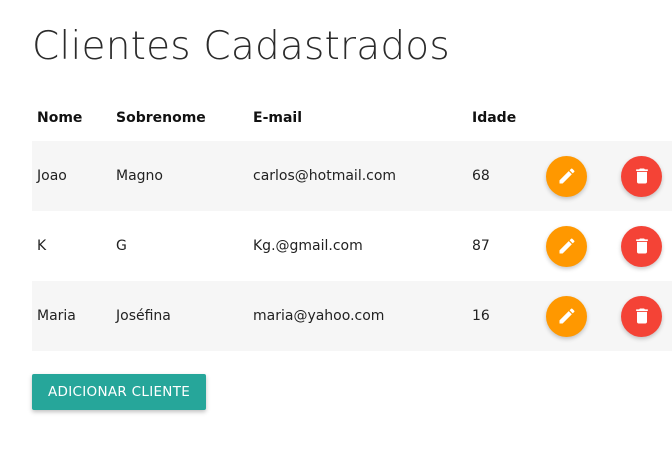 This screenshot has height=455, width=672. What do you see at coordinates (119, 392) in the screenshot?
I see `add-client-button: ADICIONAR CLIENTE` at bounding box center [119, 392].